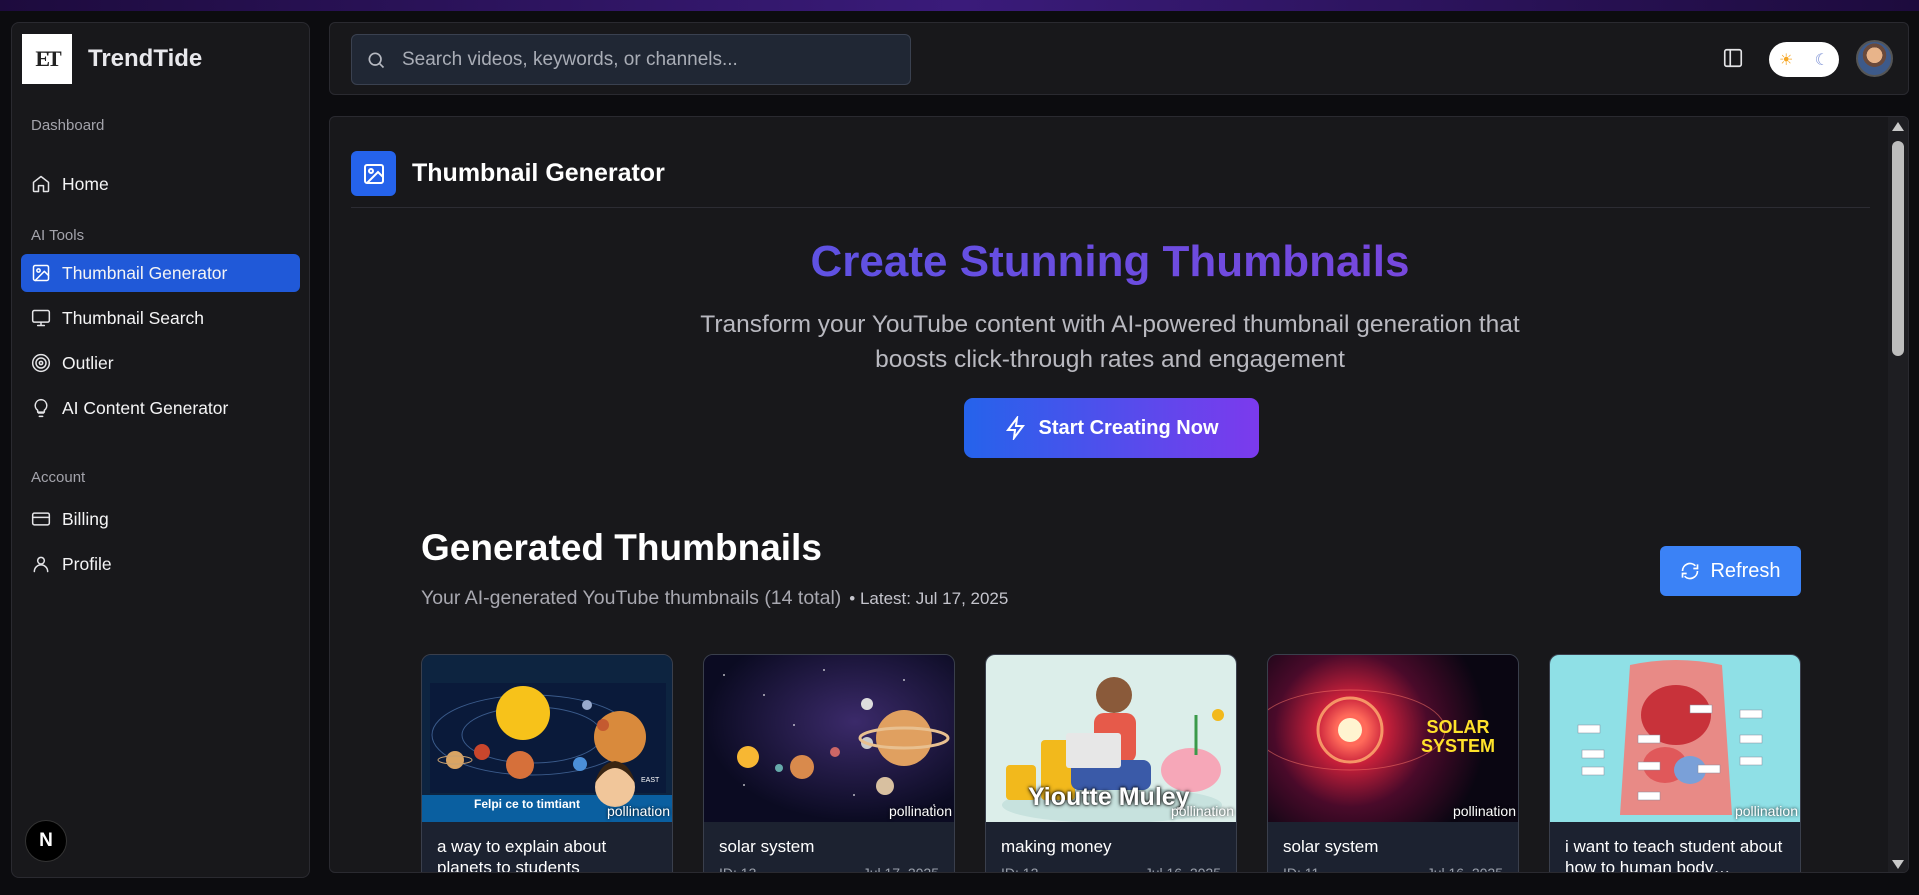  I want to click on space-illustration, so click(836, 737).